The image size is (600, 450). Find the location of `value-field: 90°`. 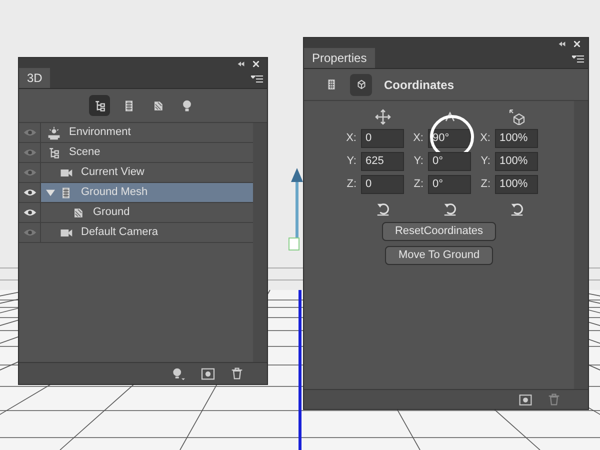

value-field: 90° is located at coordinates (449, 138).